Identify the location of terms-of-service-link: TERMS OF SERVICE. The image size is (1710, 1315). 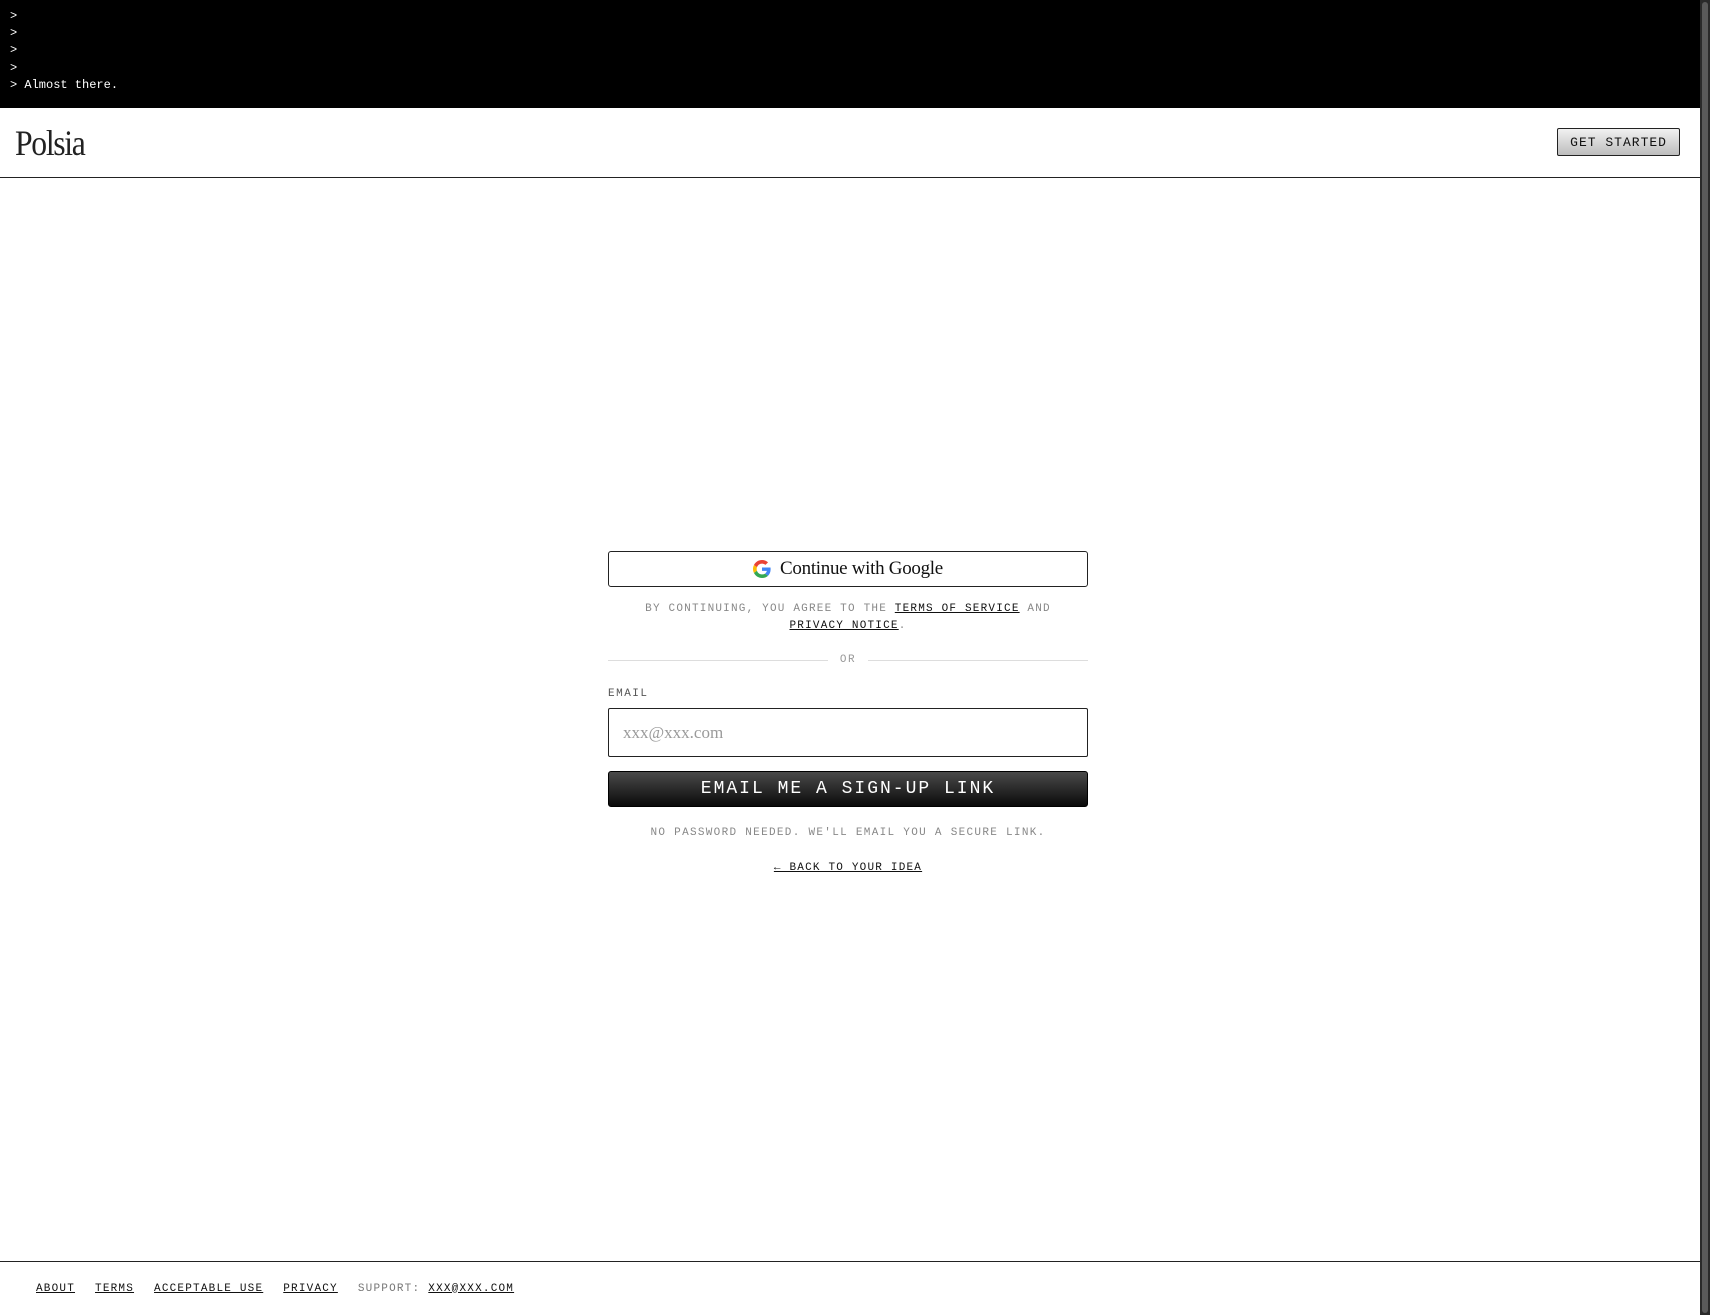
(957, 609).